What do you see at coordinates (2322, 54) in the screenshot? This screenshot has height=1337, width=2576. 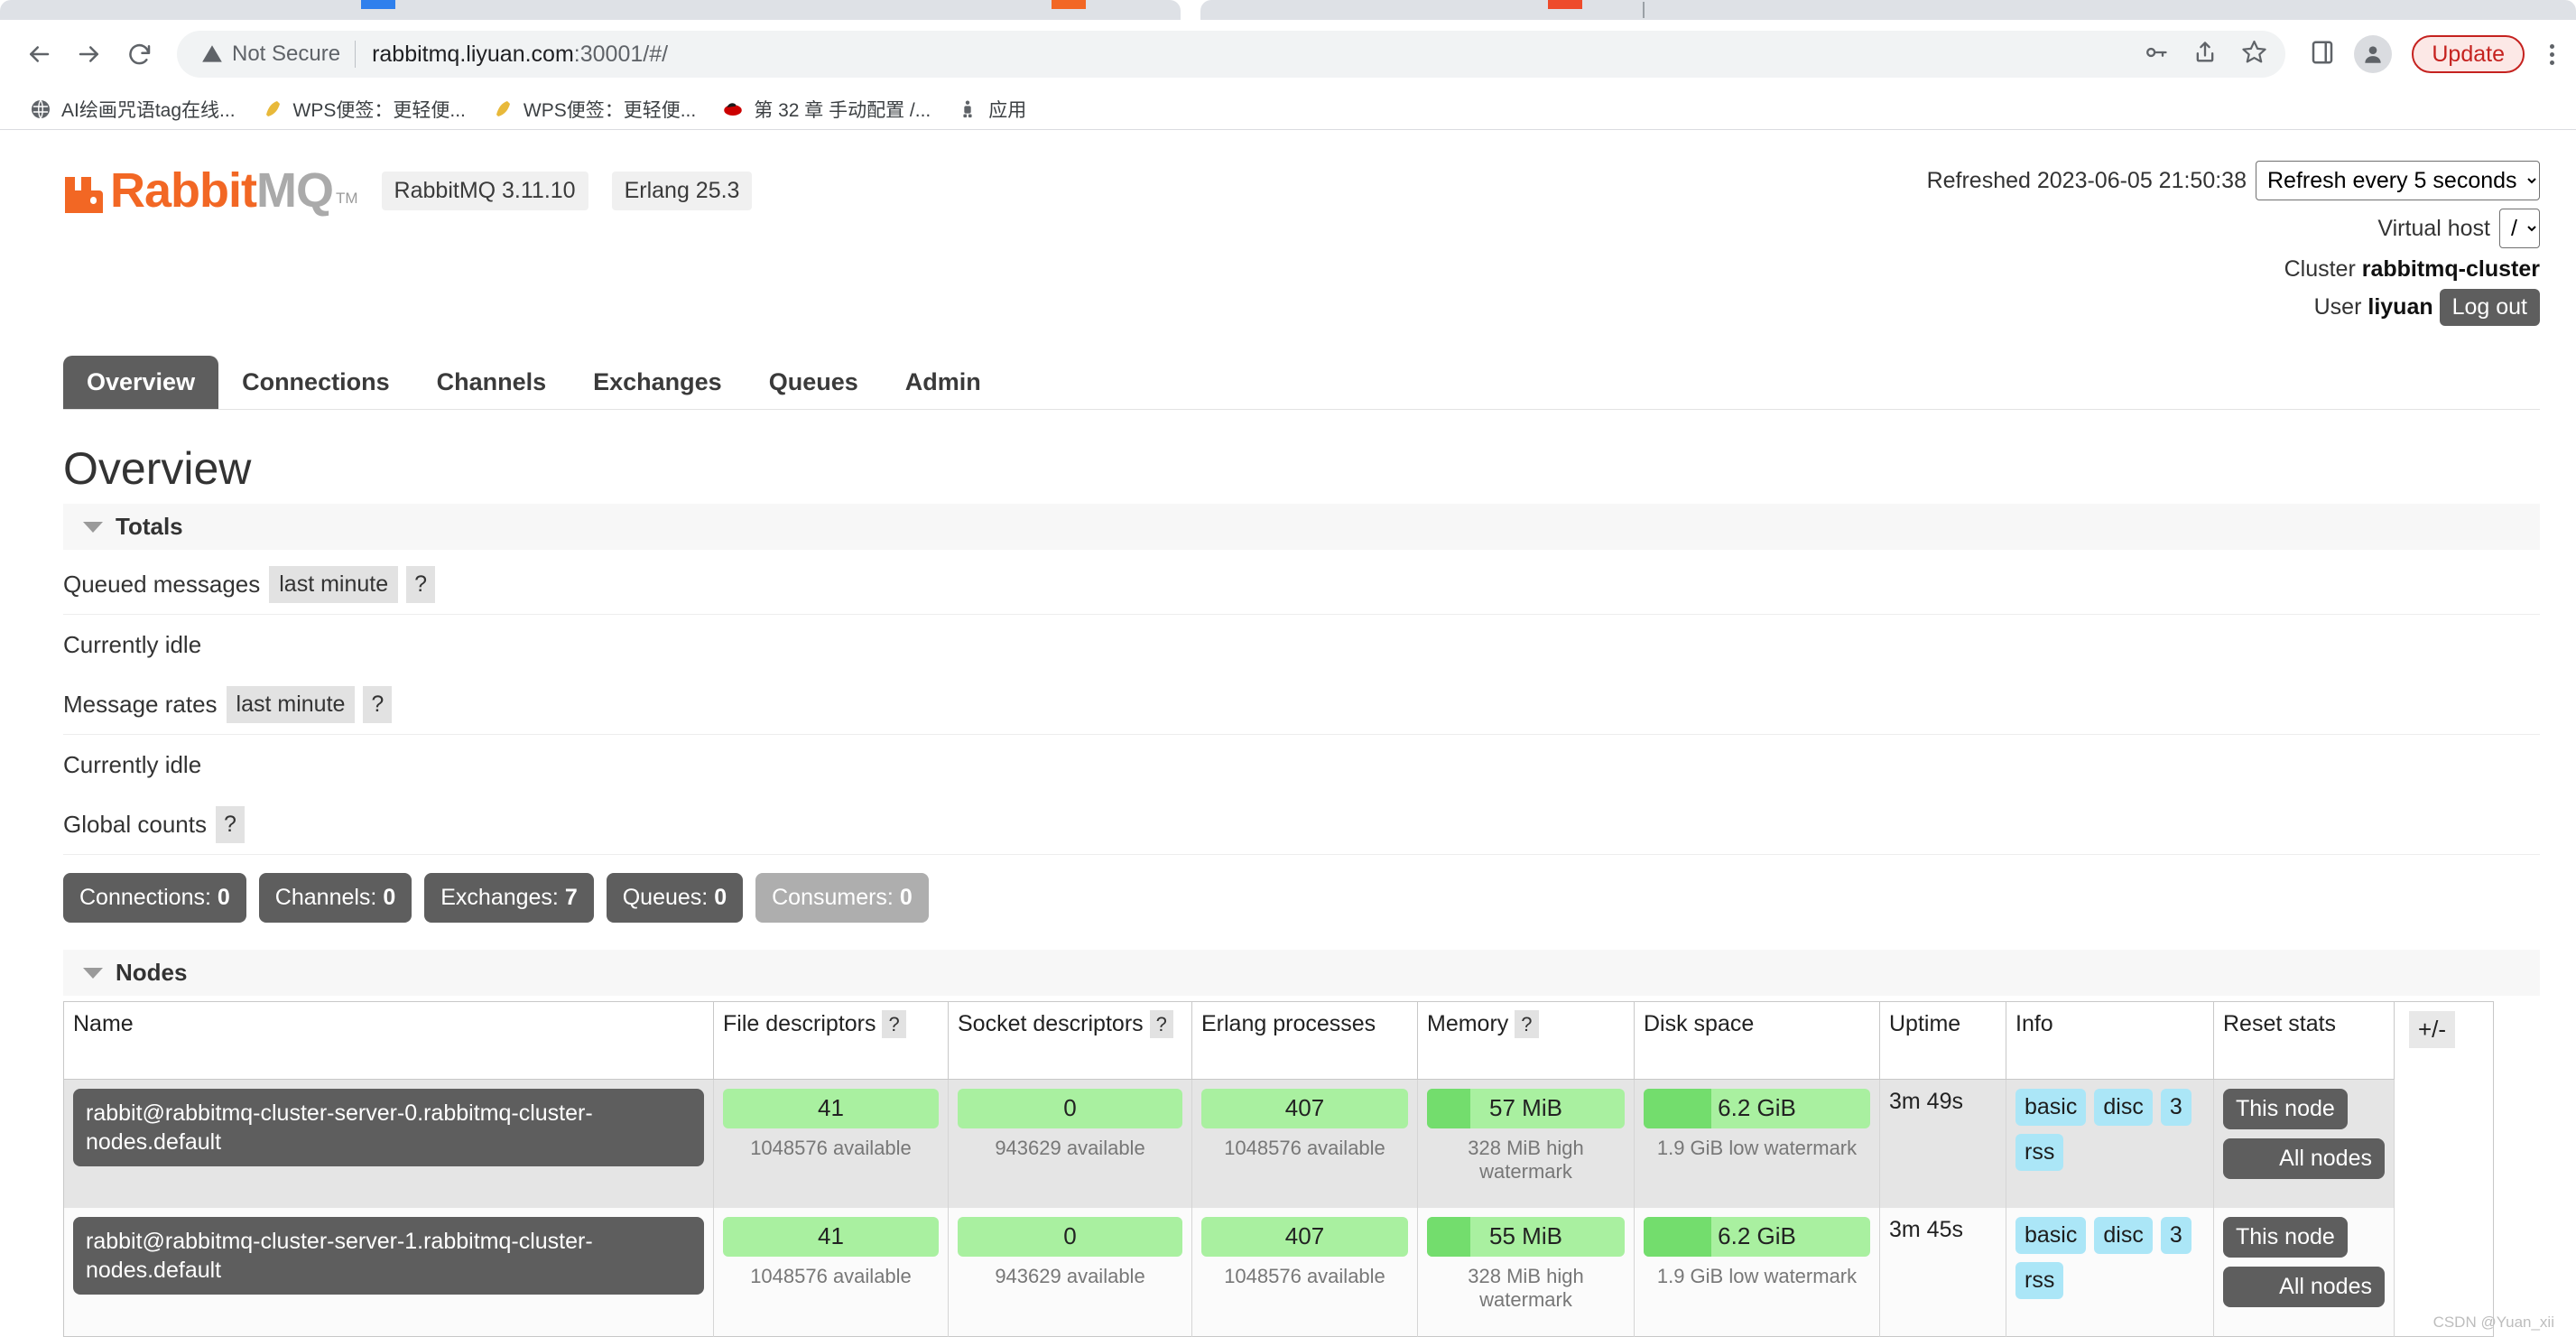 I see `side-panel-icon` at bounding box center [2322, 54].